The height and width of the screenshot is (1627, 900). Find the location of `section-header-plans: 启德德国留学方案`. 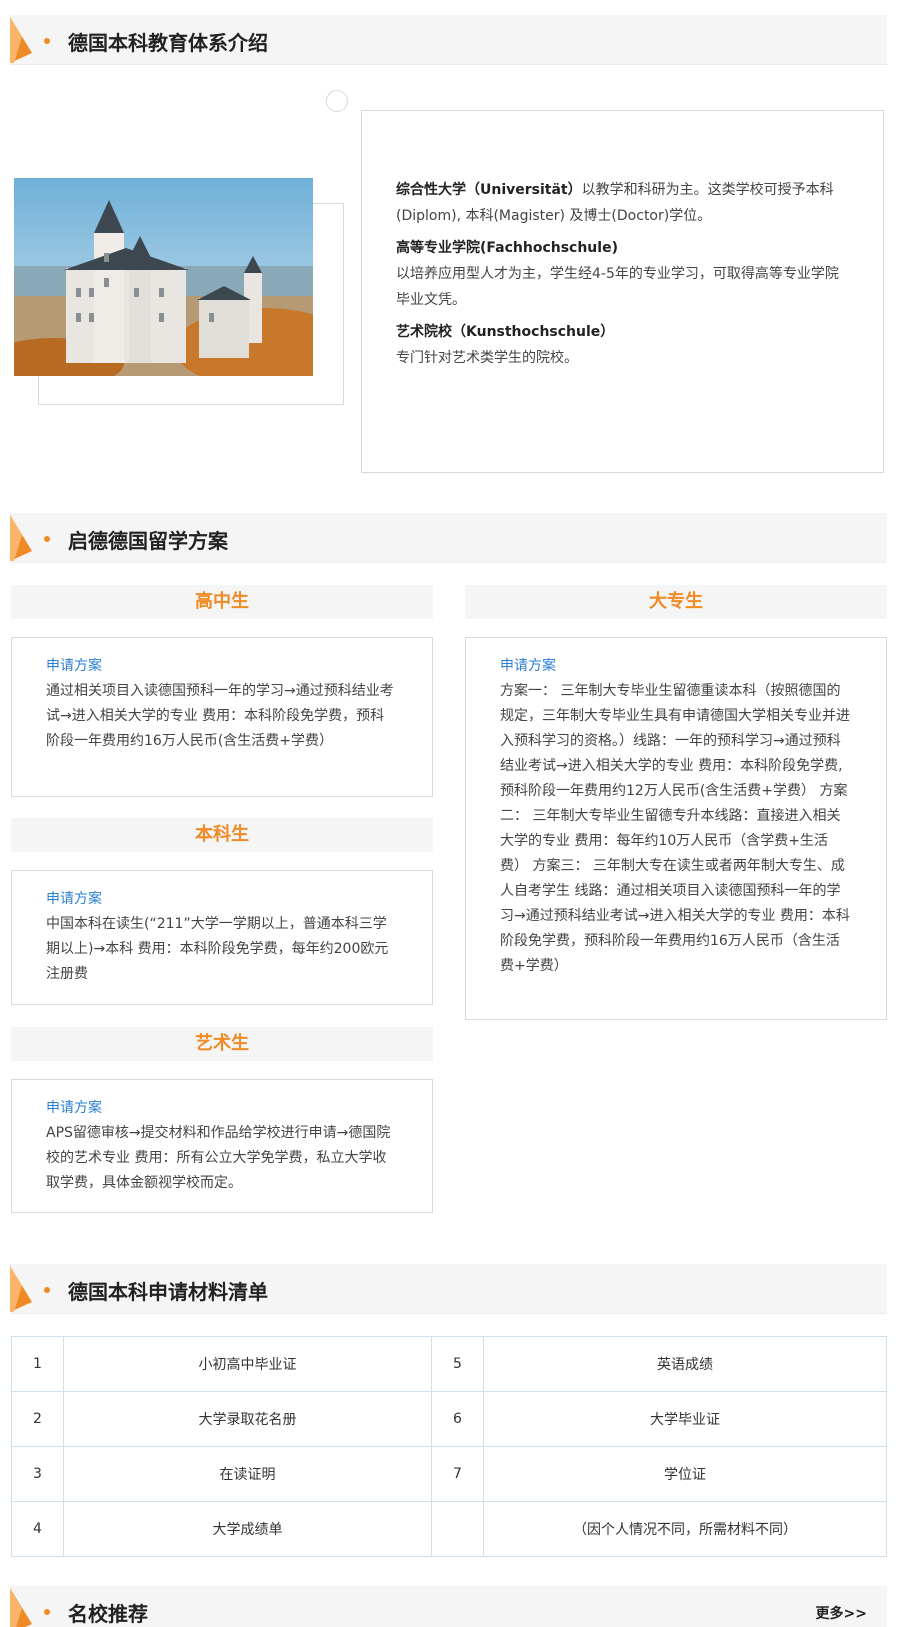

section-header-plans: 启德德国留学方案 is located at coordinates (448, 538).